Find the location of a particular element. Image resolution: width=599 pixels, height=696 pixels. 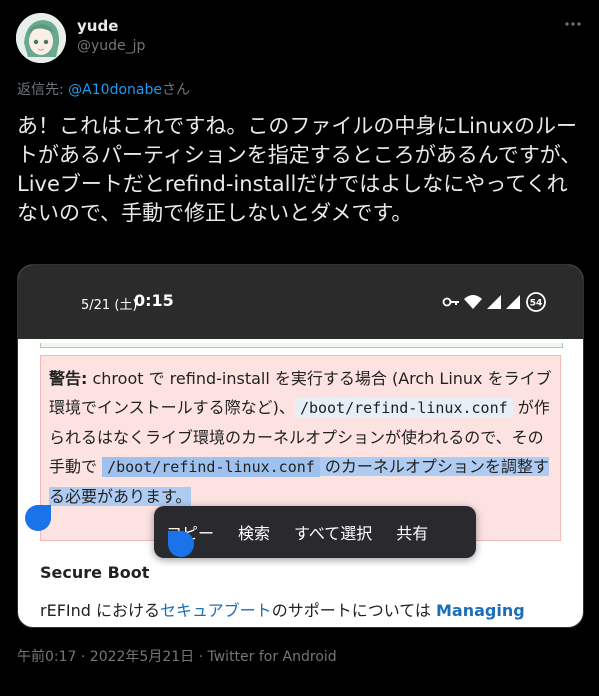

wifi-icon is located at coordinates (473, 302).